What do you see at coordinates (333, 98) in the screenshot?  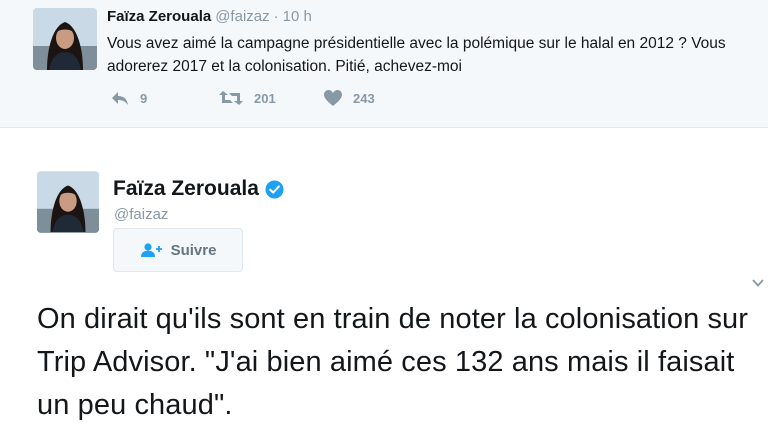 I see `heart-icon` at bounding box center [333, 98].